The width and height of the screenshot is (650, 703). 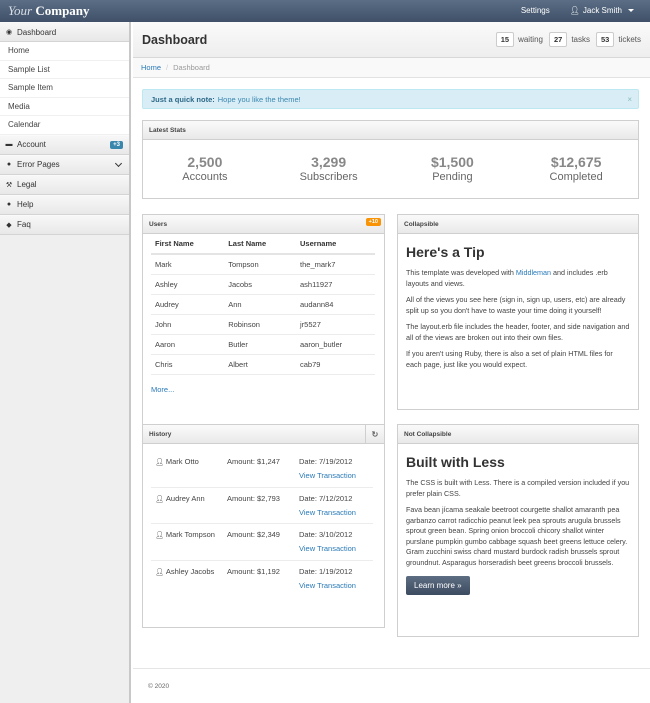 I want to click on table-row: Aaron Butler aaron_butler, so click(x=263, y=344).